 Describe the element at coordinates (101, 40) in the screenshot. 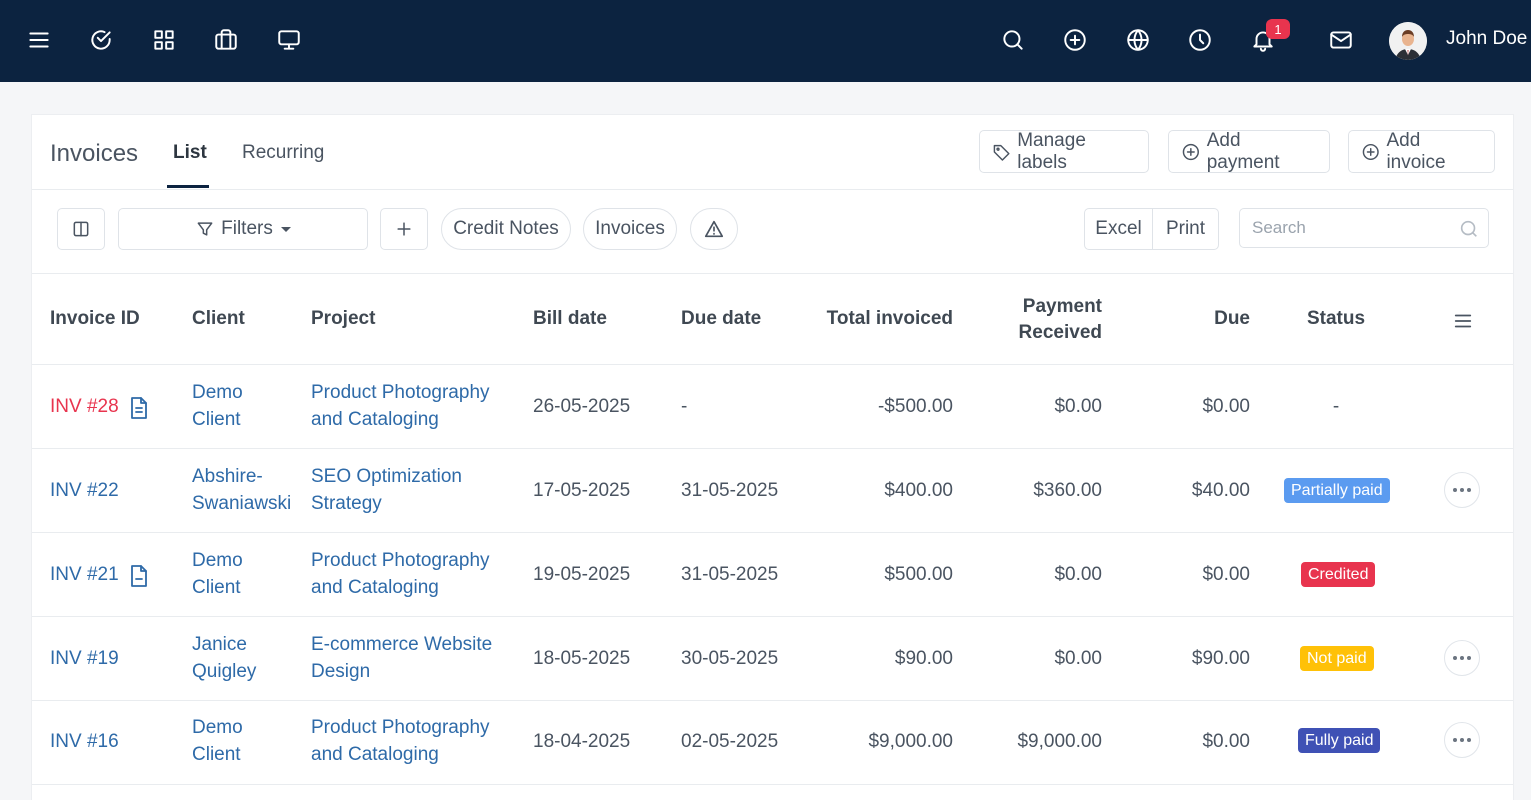

I see `check-circle-icon` at that location.